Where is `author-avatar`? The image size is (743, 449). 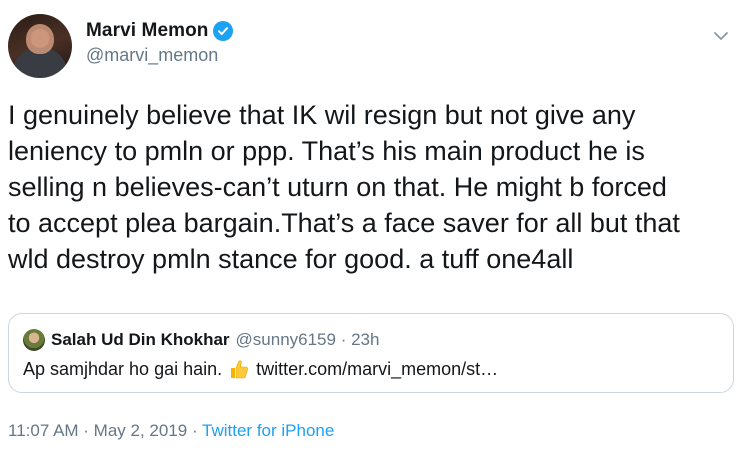
author-avatar is located at coordinates (40, 46).